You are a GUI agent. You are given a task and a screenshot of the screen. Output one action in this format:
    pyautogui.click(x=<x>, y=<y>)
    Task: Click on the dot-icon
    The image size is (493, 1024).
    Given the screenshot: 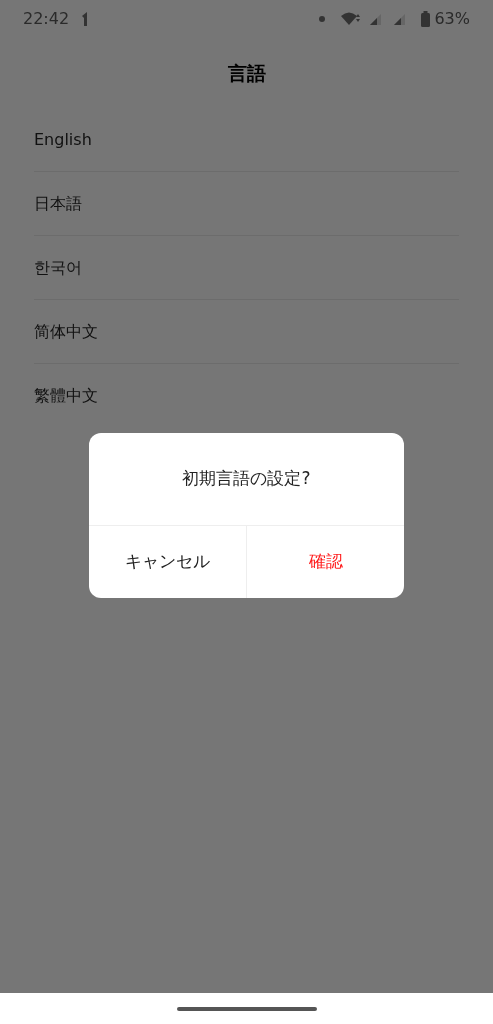 What is the action you would take?
    pyautogui.click(x=322, y=19)
    